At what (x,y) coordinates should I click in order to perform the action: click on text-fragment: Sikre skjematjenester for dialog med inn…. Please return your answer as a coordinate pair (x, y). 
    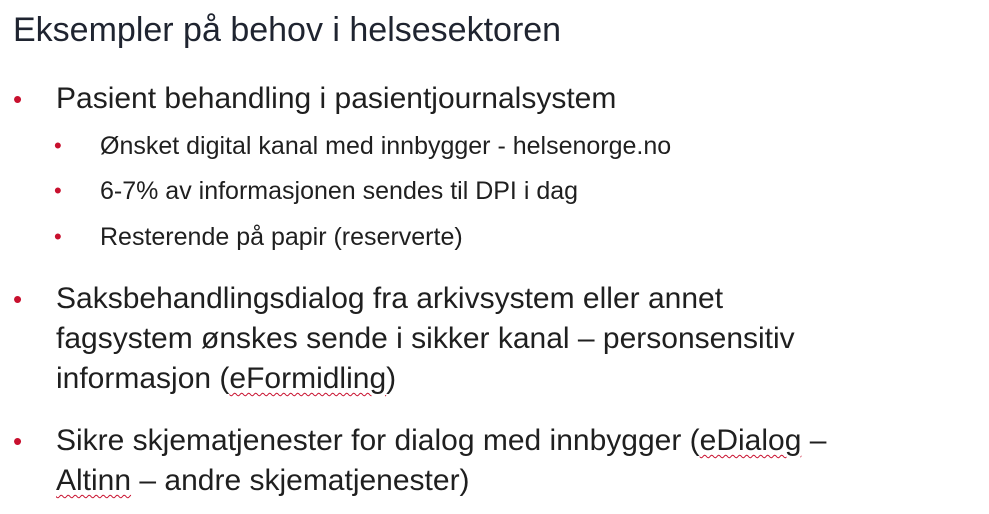
    Looking at the image, I should click on (378, 440).